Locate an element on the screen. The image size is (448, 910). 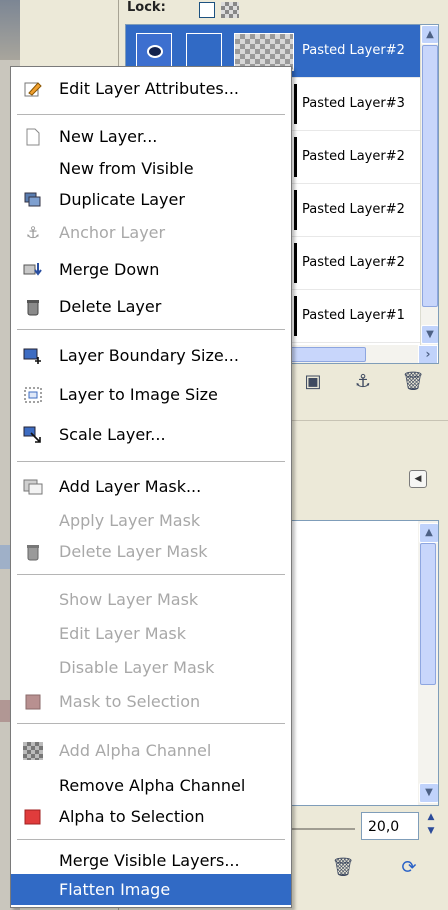
menu-item-merge-down: Merge Down is located at coordinates (151, 270).